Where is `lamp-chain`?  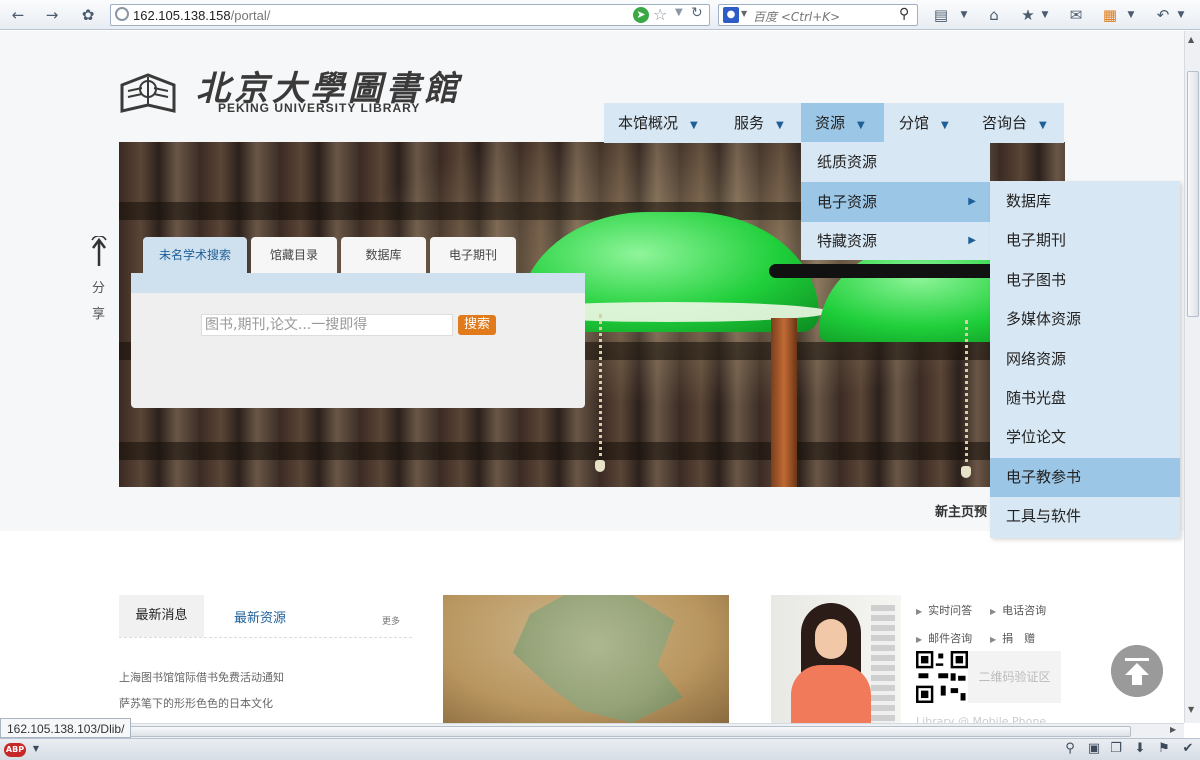 lamp-chain is located at coordinates (967, 395).